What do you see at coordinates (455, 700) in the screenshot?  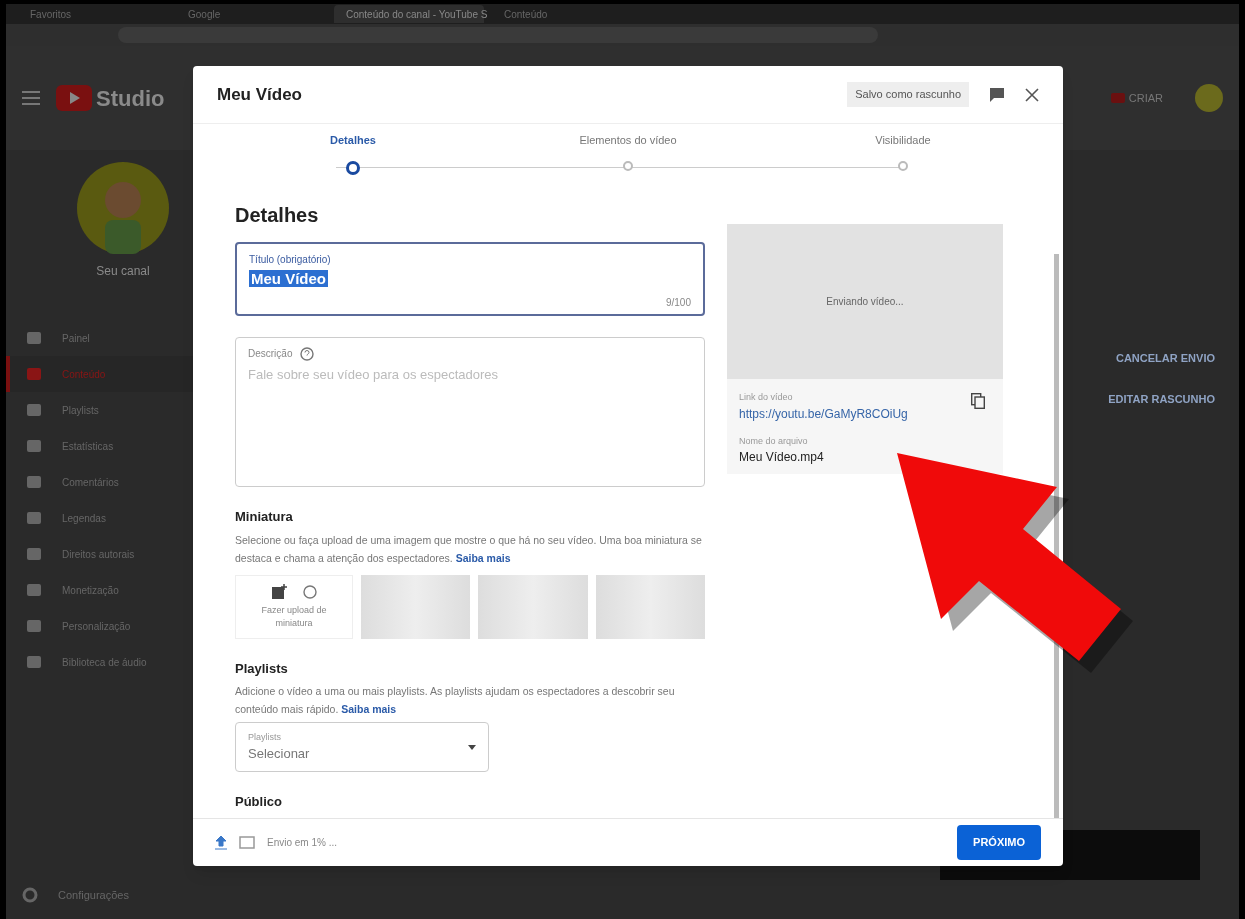 I see `section-description: Adicione o vídeo a uma ou mais playlists. As playlists ajudam os espectadores a descobrir seu conteúdo mais rápido. Saiba mais` at bounding box center [455, 700].